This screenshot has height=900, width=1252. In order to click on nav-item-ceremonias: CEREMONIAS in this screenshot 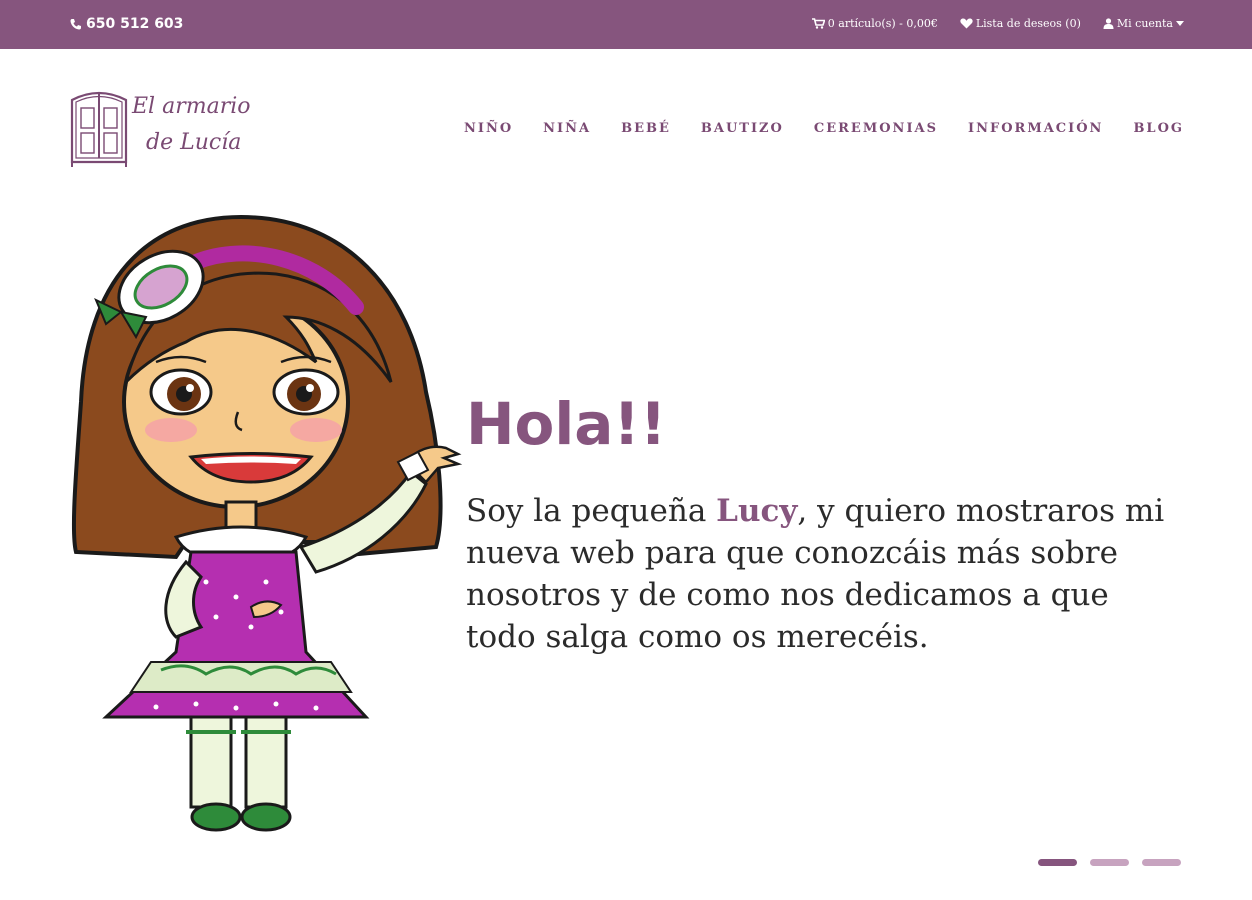, I will do `click(876, 128)`.